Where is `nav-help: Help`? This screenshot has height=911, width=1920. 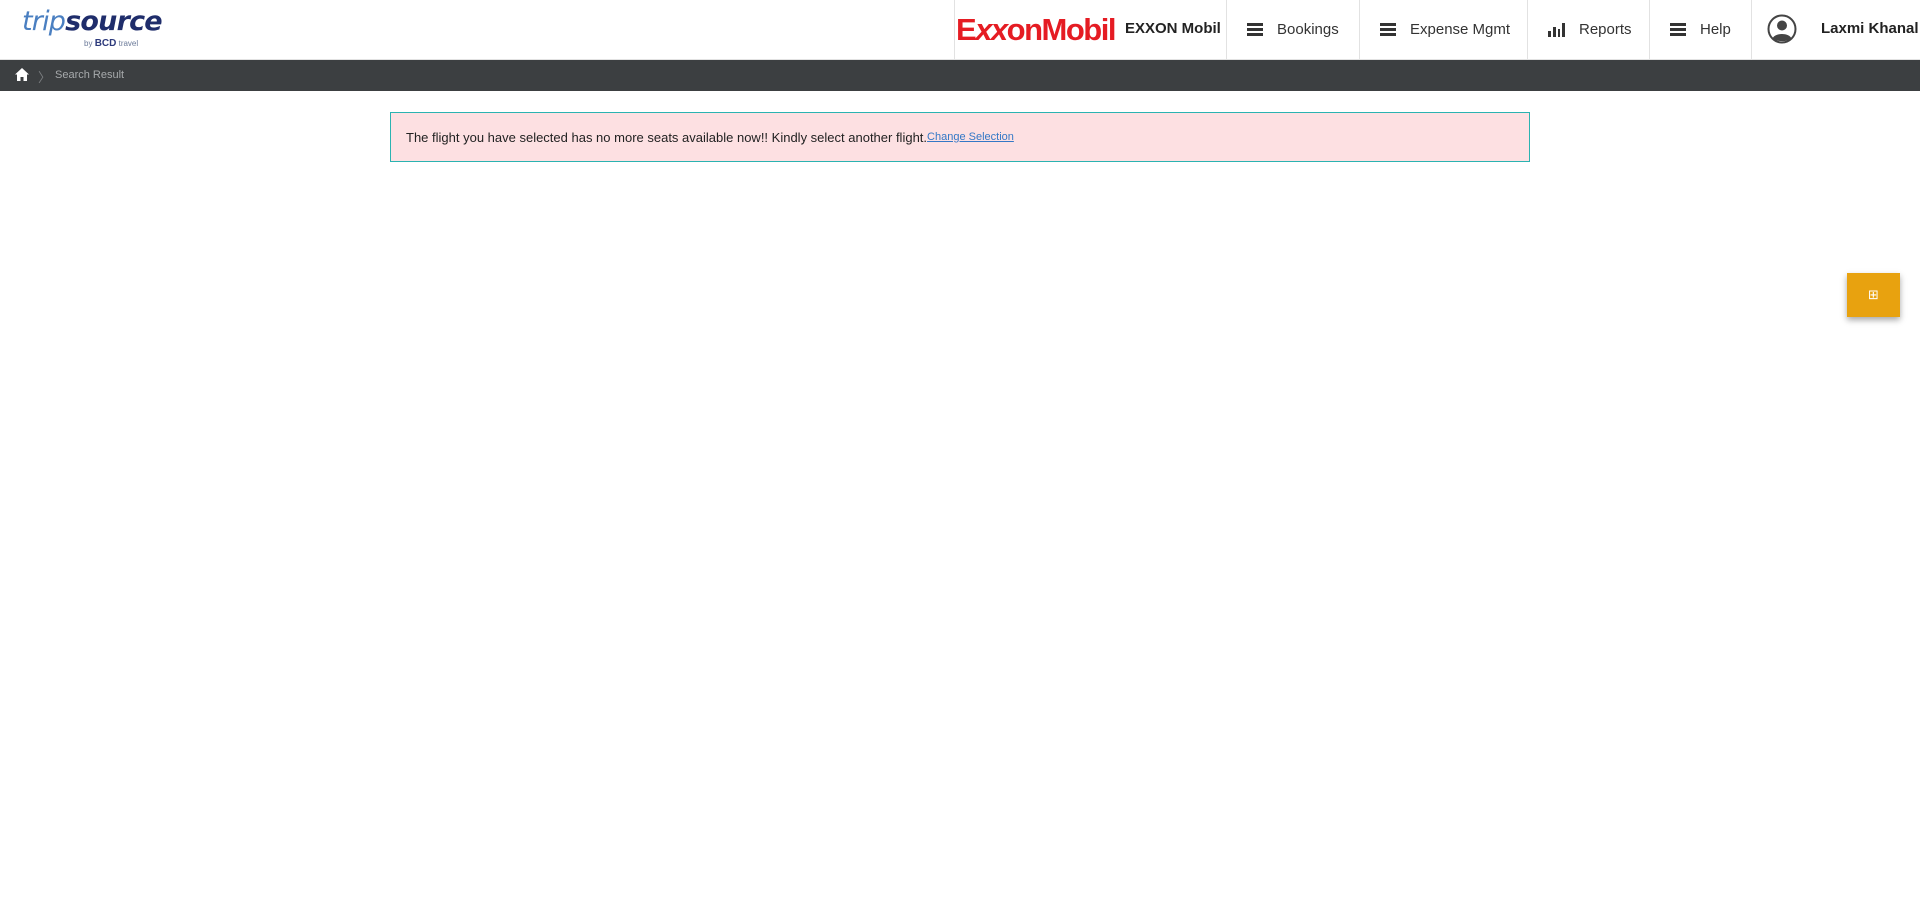 nav-help: Help is located at coordinates (1701, 29).